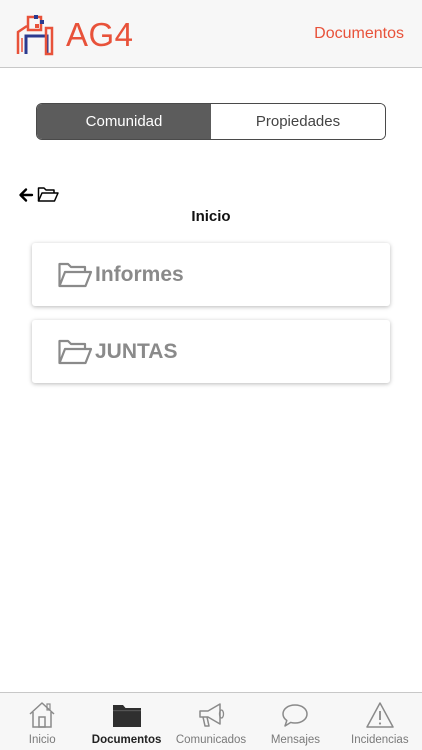 Image resolution: width=422 pixels, height=750 pixels. What do you see at coordinates (211, 274) in the screenshot?
I see `folder-item-informes: Informes` at bounding box center [211, 274].